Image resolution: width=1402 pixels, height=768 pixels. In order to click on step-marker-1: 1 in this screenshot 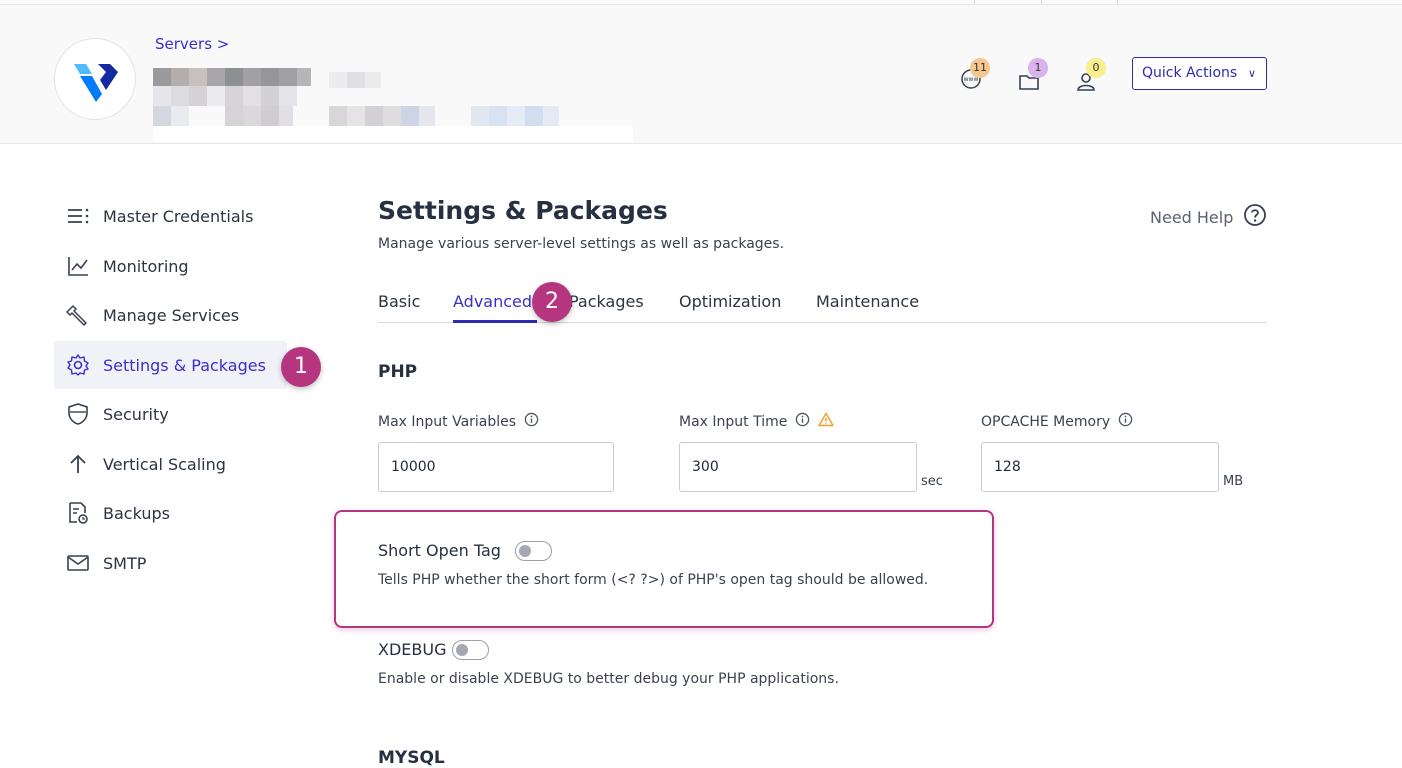, I will do `click(301, 367)`.